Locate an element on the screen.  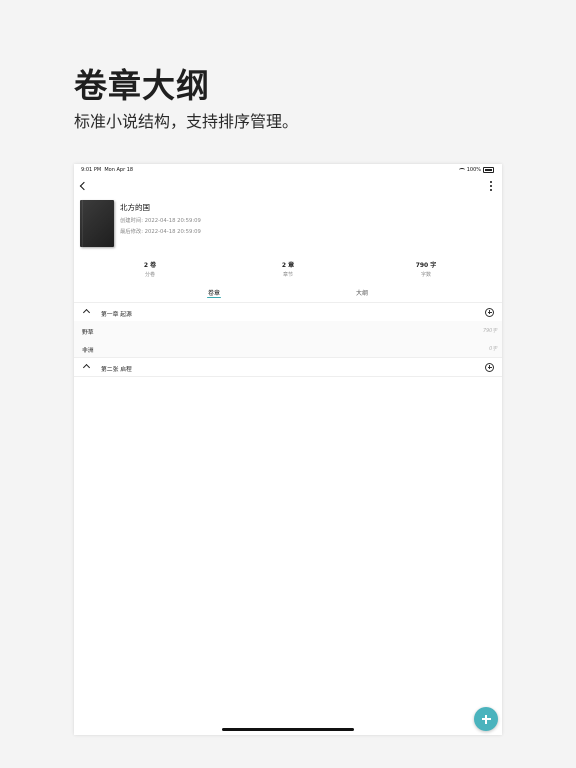
volume-row: 第二张 启程 is located at coordinates (288, 367).